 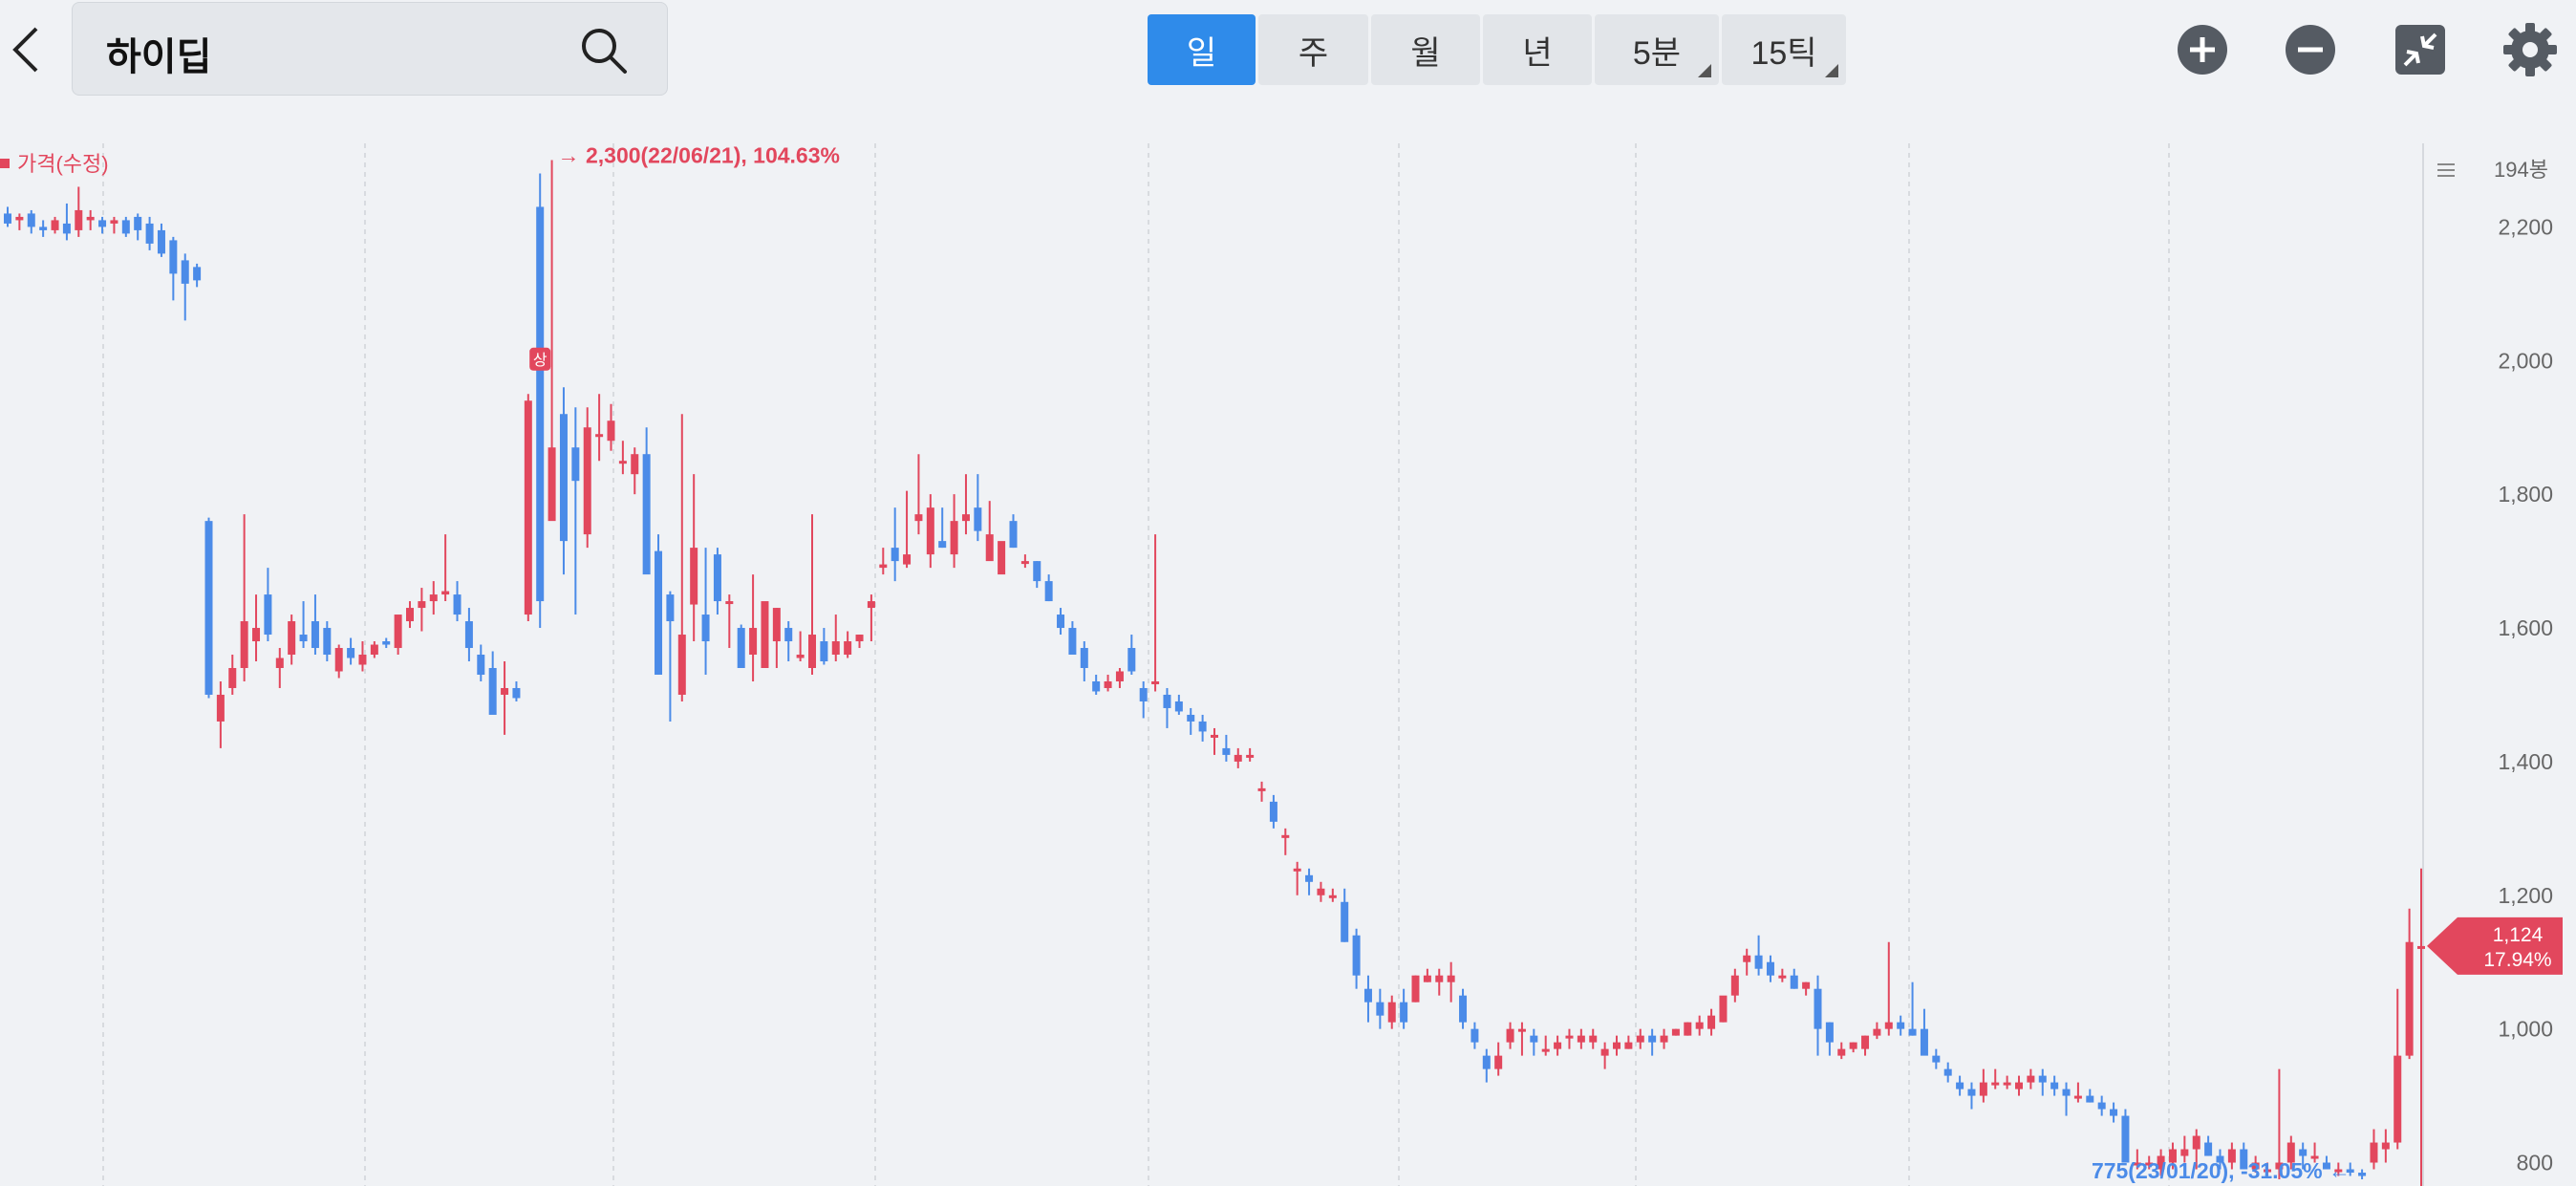 I want to click on y-tick-label: 1,600, so click(x=2525, y=627).